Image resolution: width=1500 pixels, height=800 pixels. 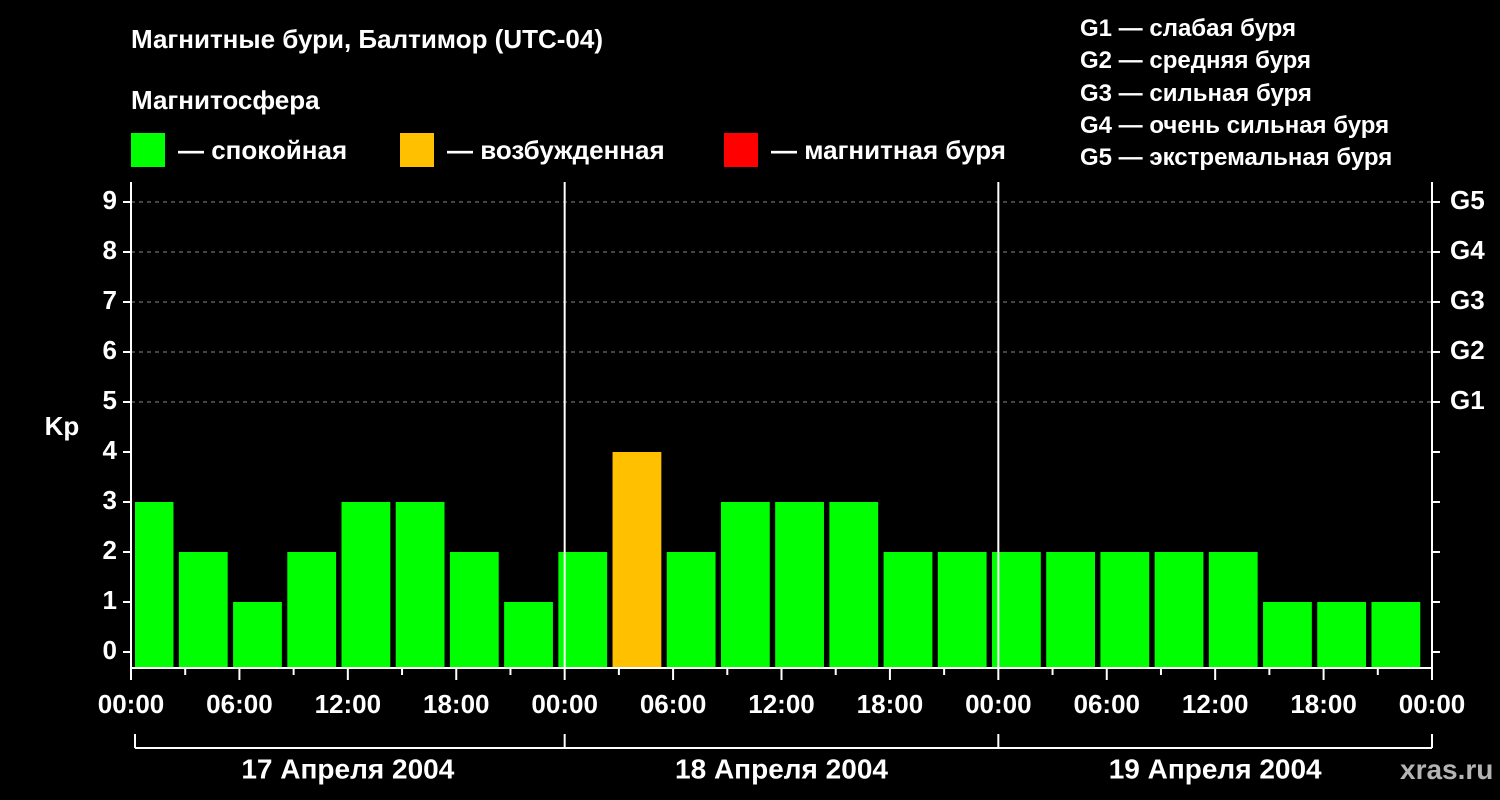 I want to click on g-level-label: G2, so click(x=1467, y=350).